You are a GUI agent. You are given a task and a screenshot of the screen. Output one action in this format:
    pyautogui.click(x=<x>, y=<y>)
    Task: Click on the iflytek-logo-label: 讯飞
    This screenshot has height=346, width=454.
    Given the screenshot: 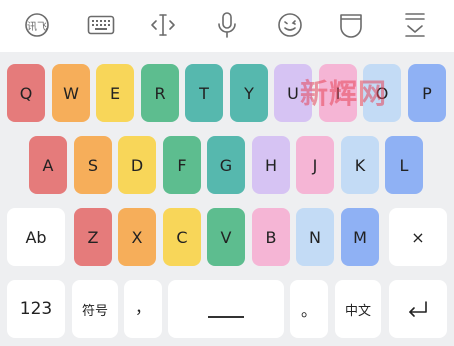 What is the action you would take?
    pyautogui.click(x=37, y=27)
    